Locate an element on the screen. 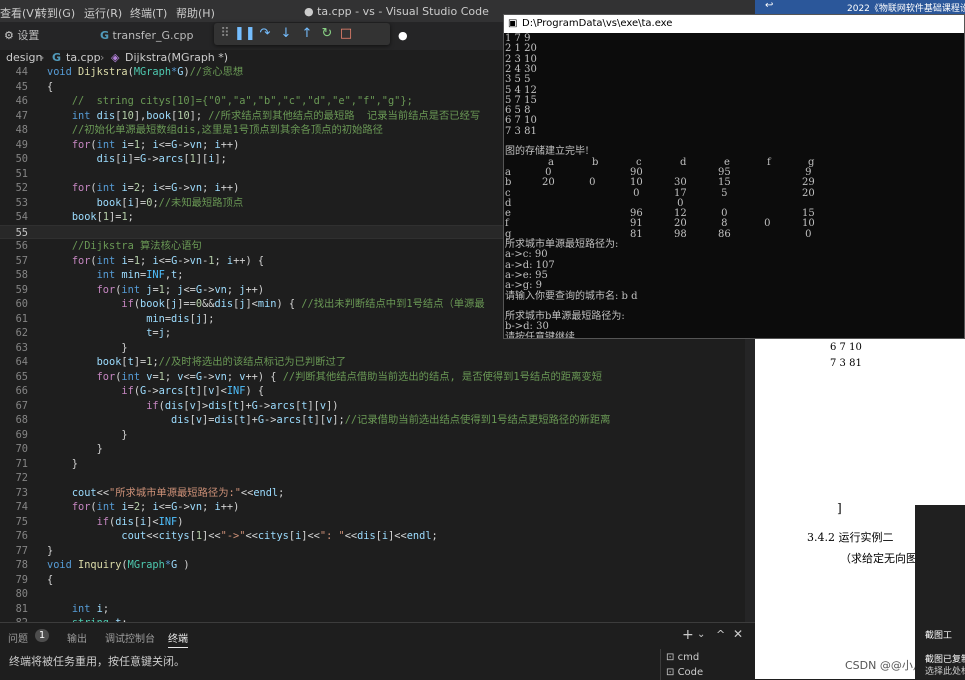  menu-terminal: 终端(T) is located at coordinates (148, 13).